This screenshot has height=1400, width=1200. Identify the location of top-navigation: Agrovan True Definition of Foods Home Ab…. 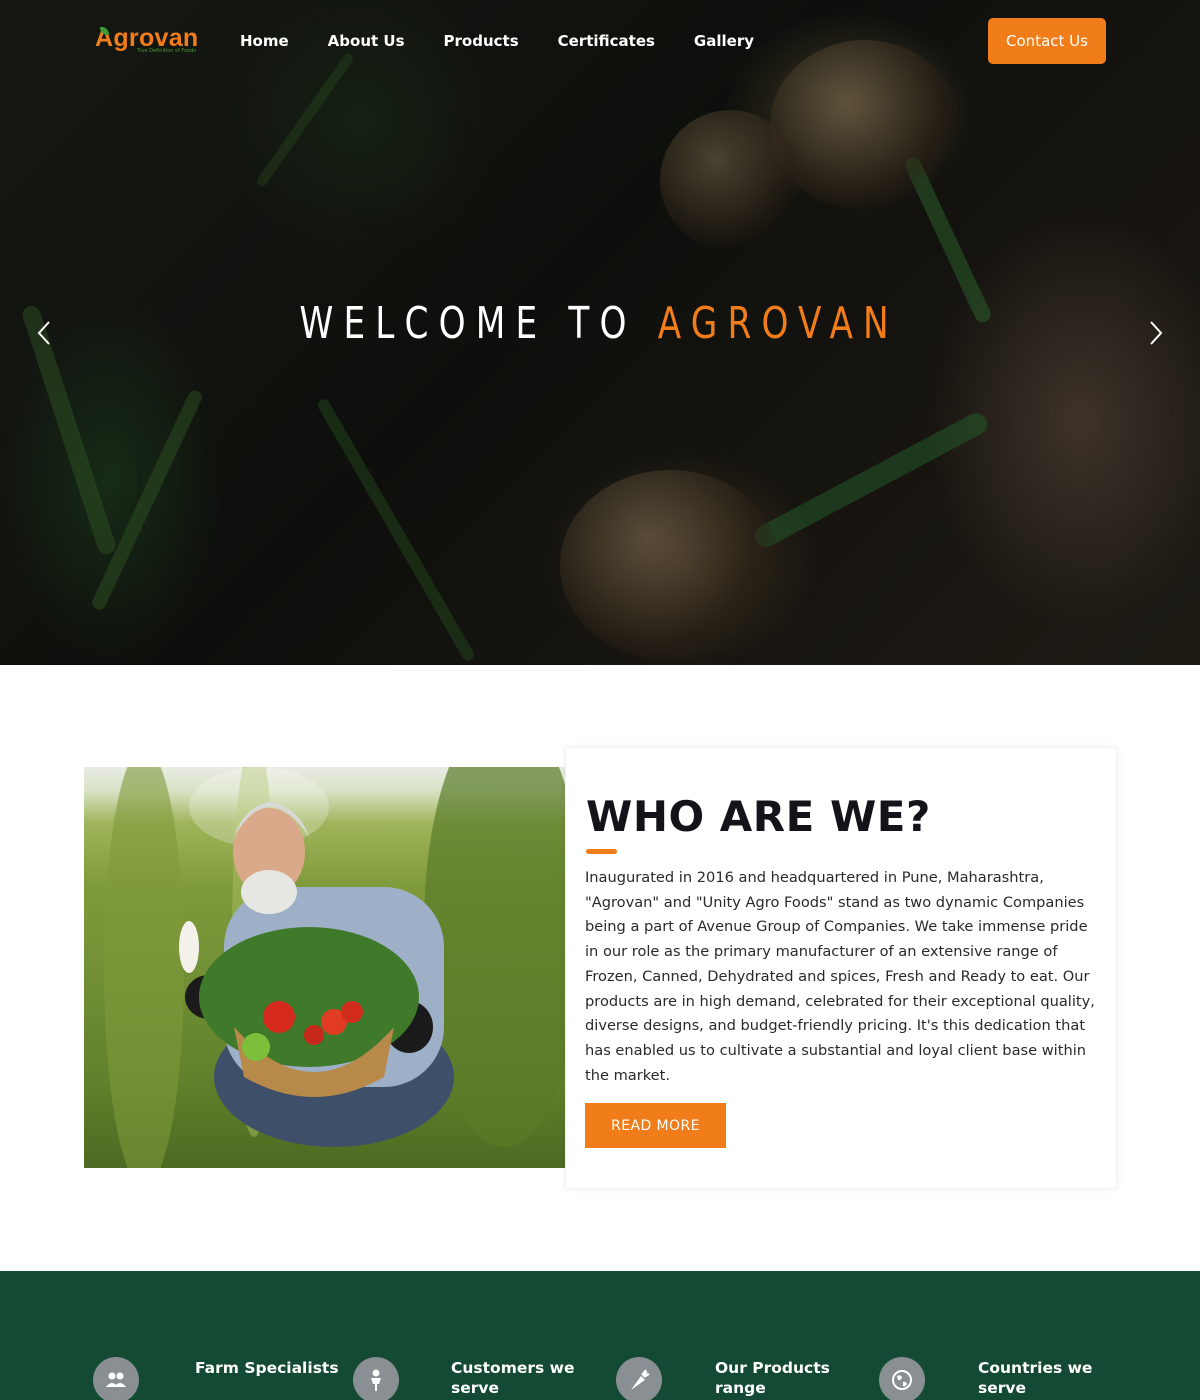
(600, 41).